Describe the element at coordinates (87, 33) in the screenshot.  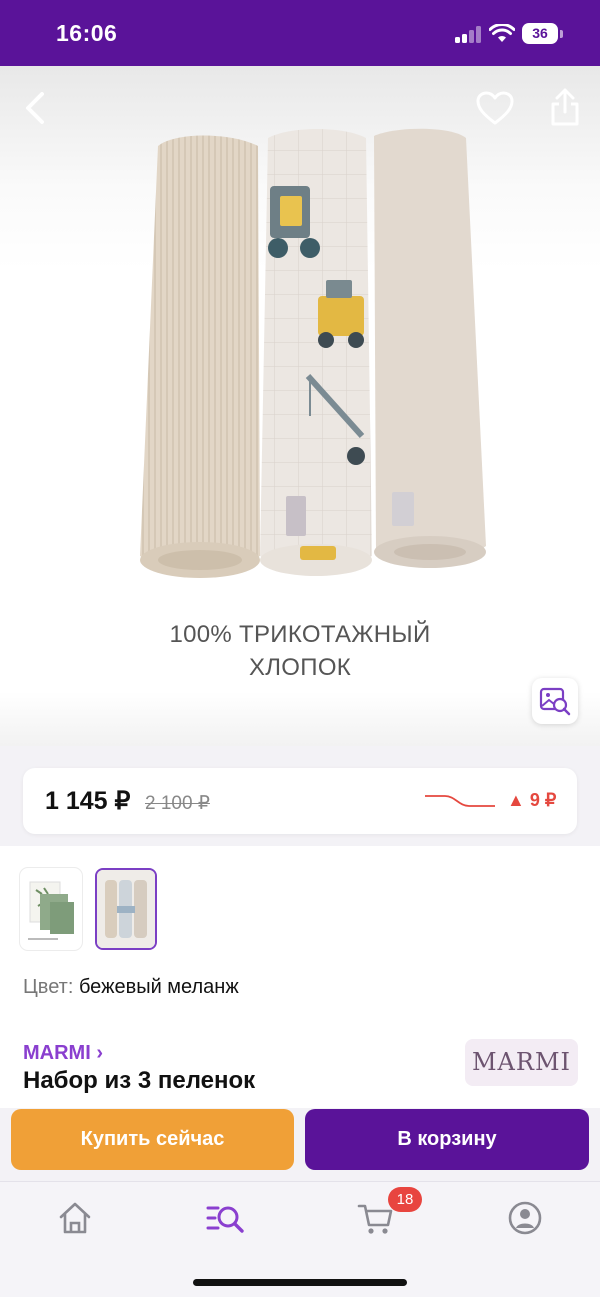
I see `status-time: 16:06` at that location.